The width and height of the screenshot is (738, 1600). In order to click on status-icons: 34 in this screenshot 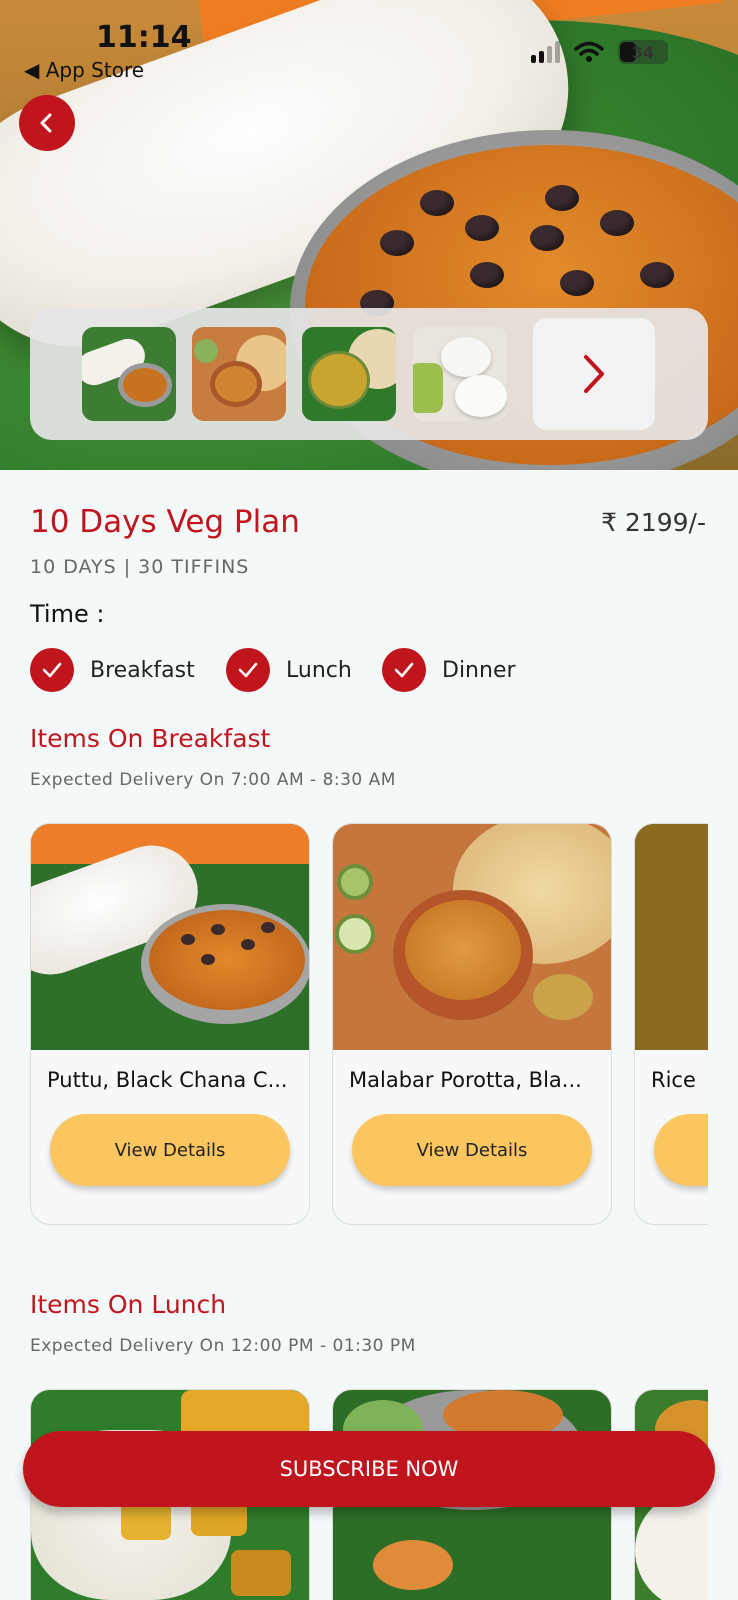, I will do `click(599, 52)`.